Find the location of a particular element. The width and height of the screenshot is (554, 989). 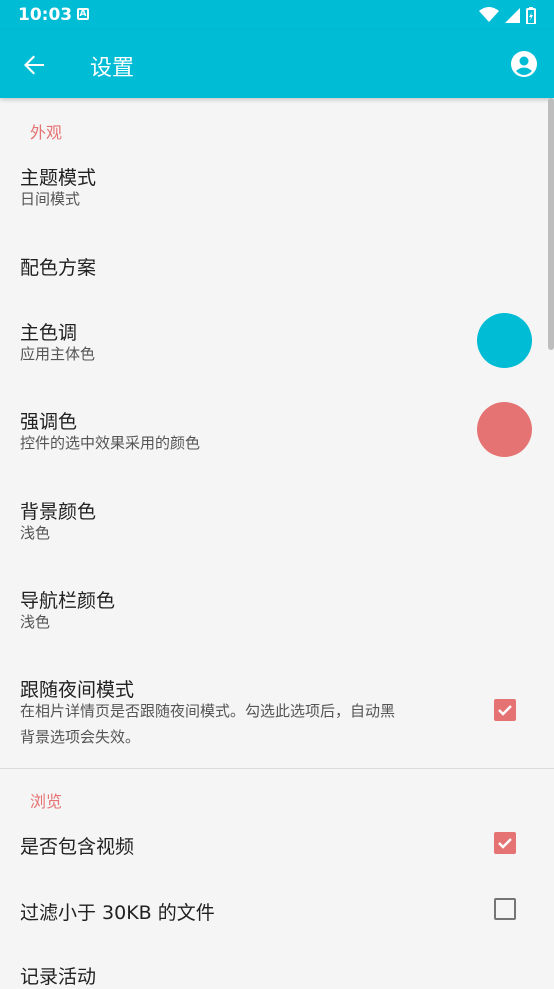

page-title: 设置 is located at coordinates (112, 68).